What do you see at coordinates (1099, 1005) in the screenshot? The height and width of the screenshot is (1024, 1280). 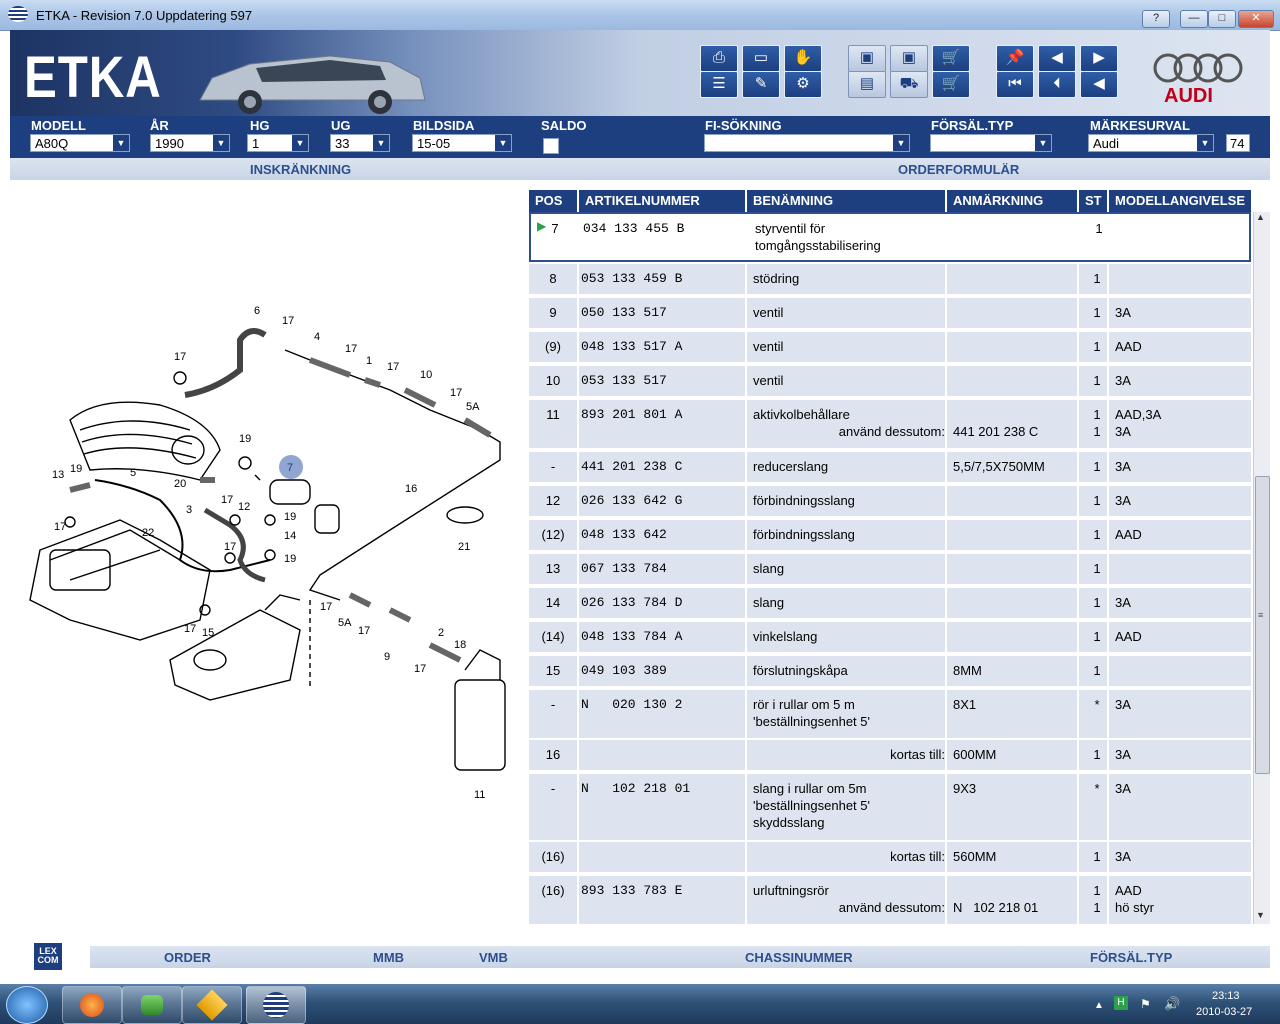 I see `tray-arrow-icon: ▲` at bounding box center [1099, 1005].